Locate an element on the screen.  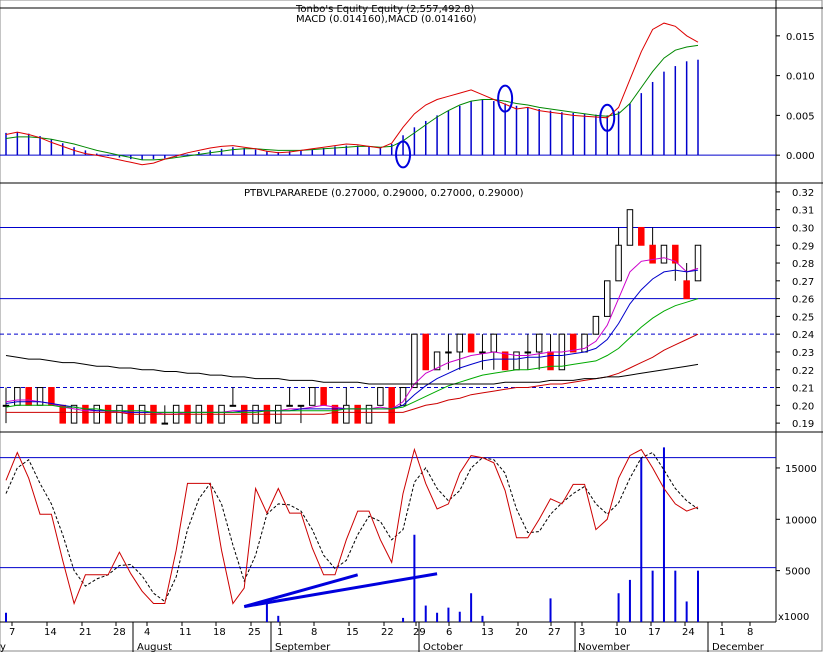
price-y-tick-label: 0.19 is located at coordinates (803, 424).